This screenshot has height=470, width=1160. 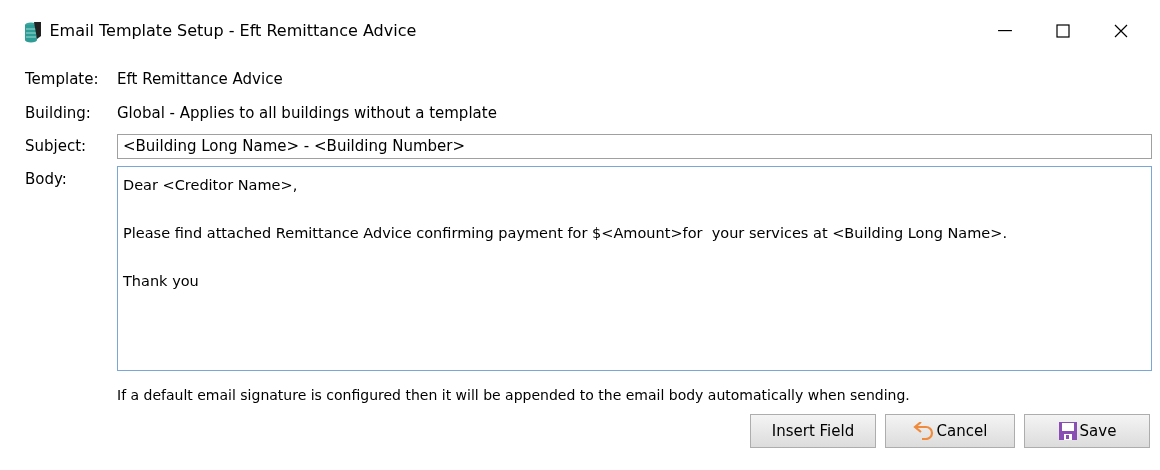 I want to click on cancel-button: Cancel, so click(x=950, y=431).